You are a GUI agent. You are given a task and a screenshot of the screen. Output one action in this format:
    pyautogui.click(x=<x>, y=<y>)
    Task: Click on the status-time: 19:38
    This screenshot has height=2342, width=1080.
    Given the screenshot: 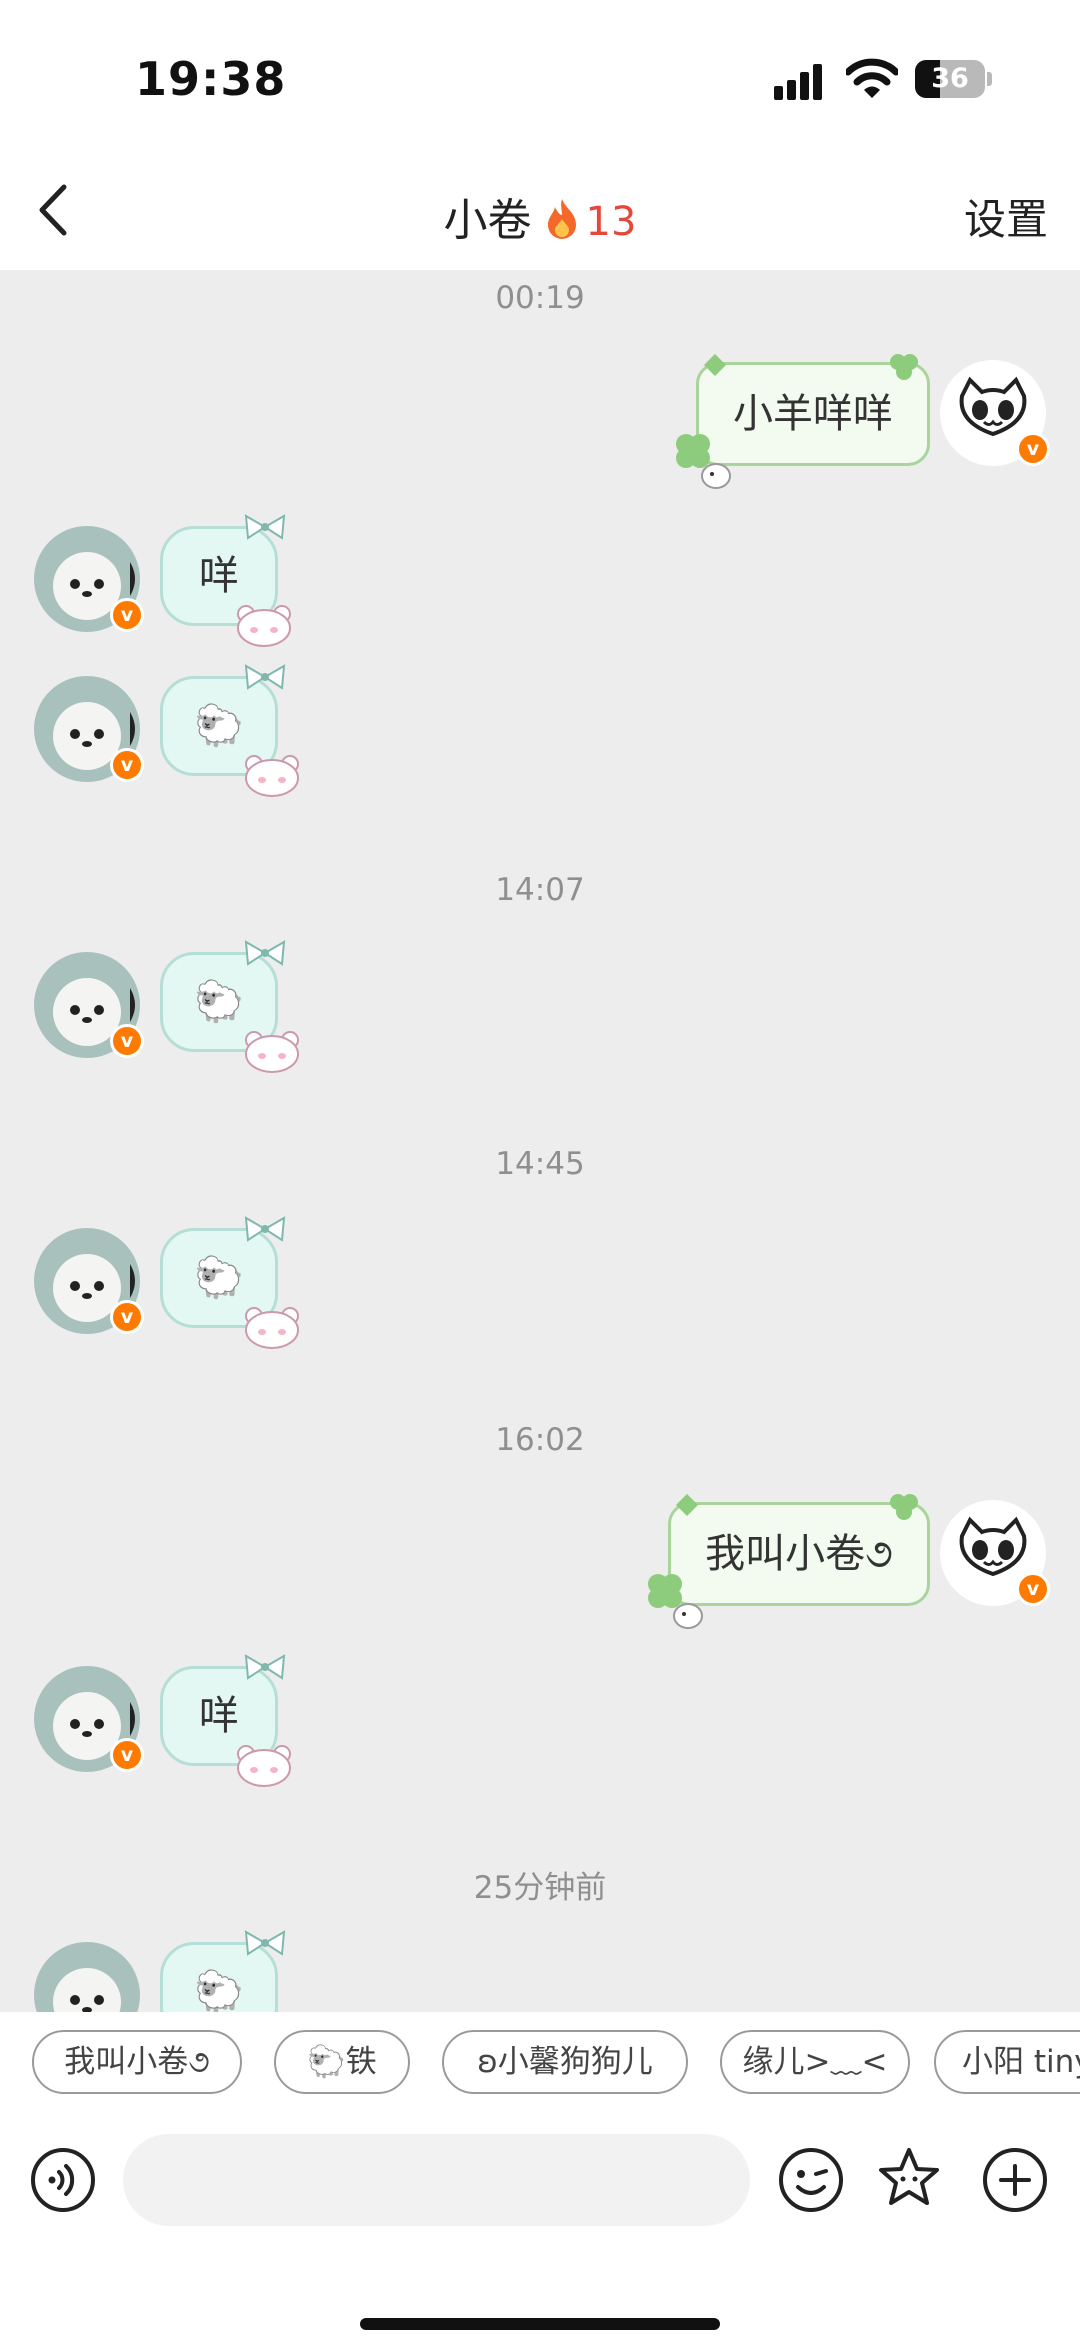 What is the action you would take?
    pyautogui.click(x=211, y=79)
    